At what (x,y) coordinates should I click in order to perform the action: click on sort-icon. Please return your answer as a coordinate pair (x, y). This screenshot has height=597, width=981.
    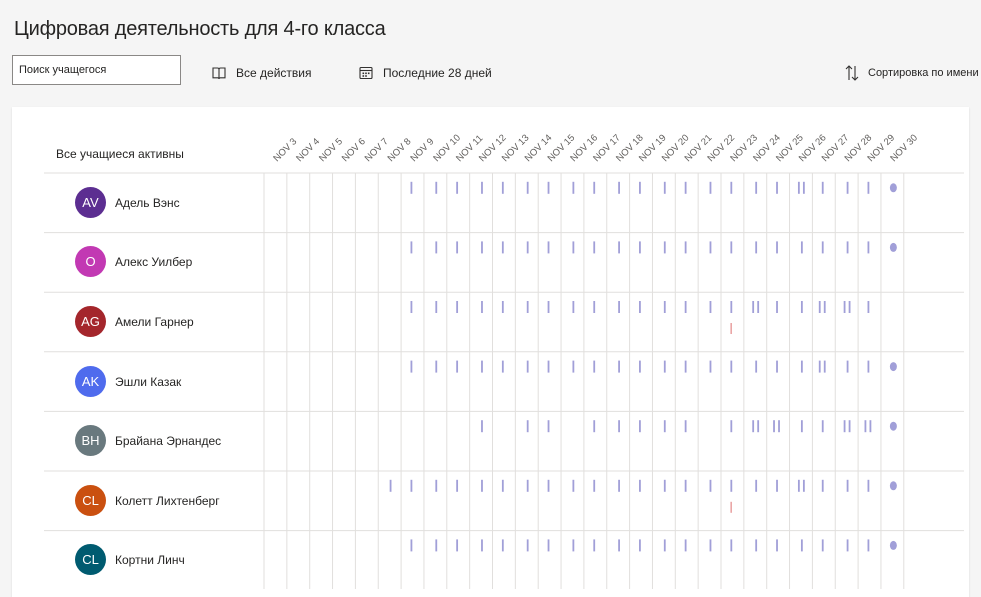
    Looking at the image, I should click on (852, 73).